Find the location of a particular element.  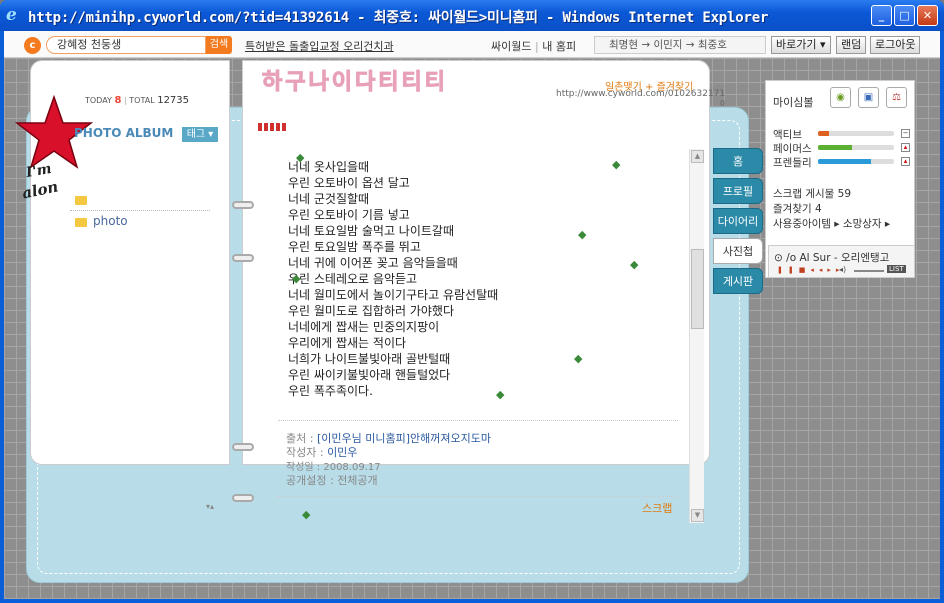

poem-line: 우린 토요일밤 폭주를 뛰고 is located at coordinates (354, 247).